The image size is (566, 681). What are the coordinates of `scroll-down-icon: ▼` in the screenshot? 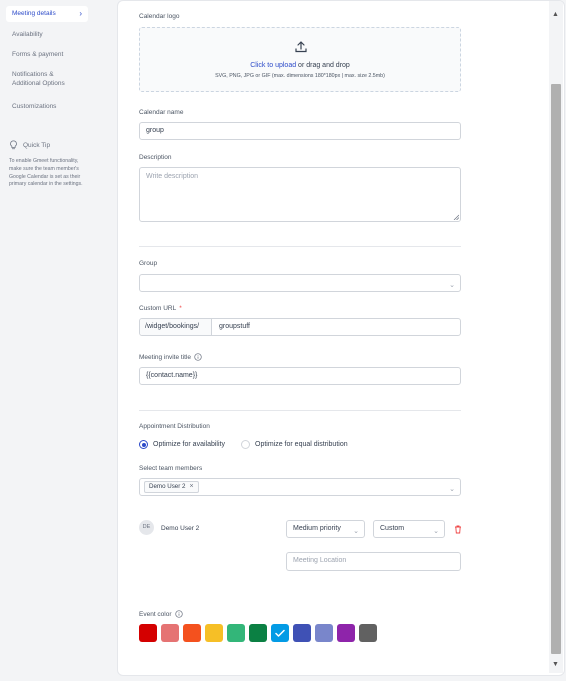 It's located at (555, 664).